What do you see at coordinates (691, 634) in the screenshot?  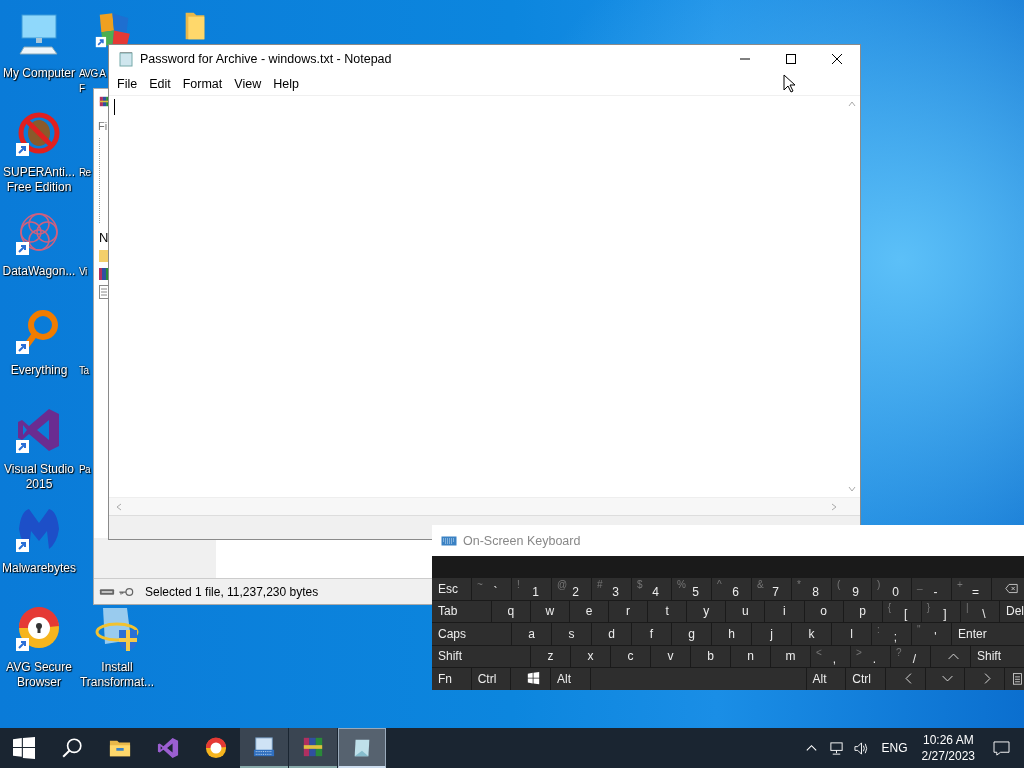 I see `keyboard-key: g` at bounding box center [691, 634].